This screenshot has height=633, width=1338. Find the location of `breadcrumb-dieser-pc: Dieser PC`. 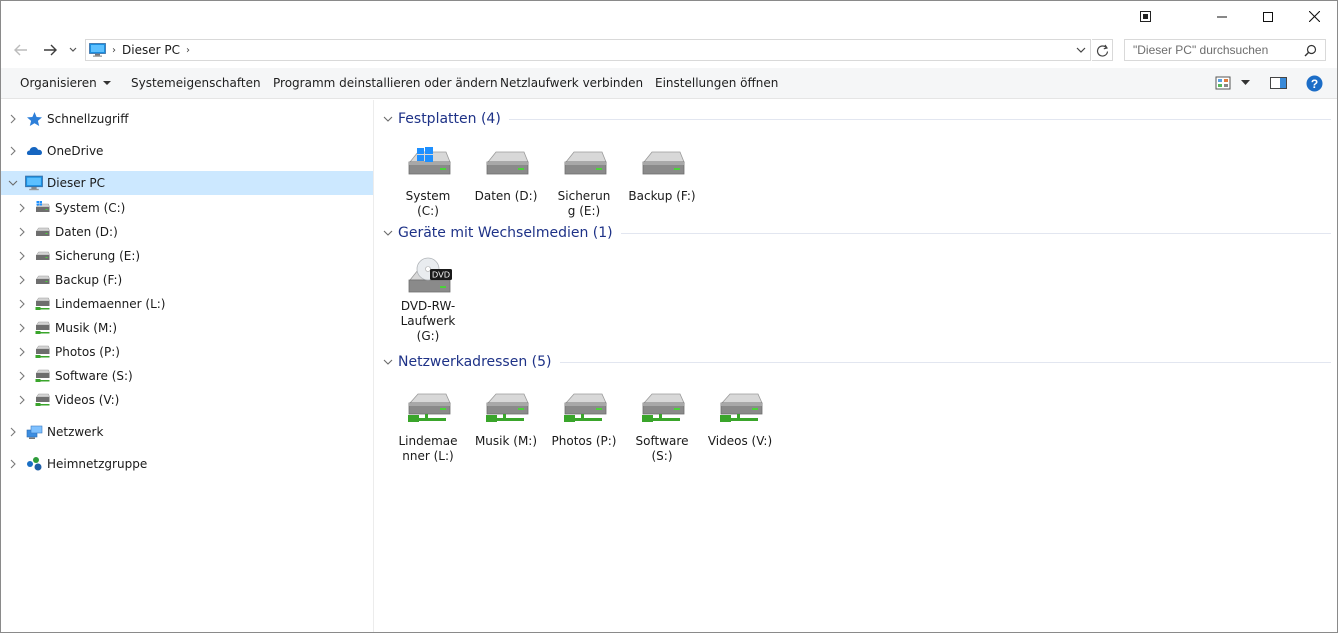

breadcrumb-dieser-pc: Dieser PC is located at coordinates (151, 50).